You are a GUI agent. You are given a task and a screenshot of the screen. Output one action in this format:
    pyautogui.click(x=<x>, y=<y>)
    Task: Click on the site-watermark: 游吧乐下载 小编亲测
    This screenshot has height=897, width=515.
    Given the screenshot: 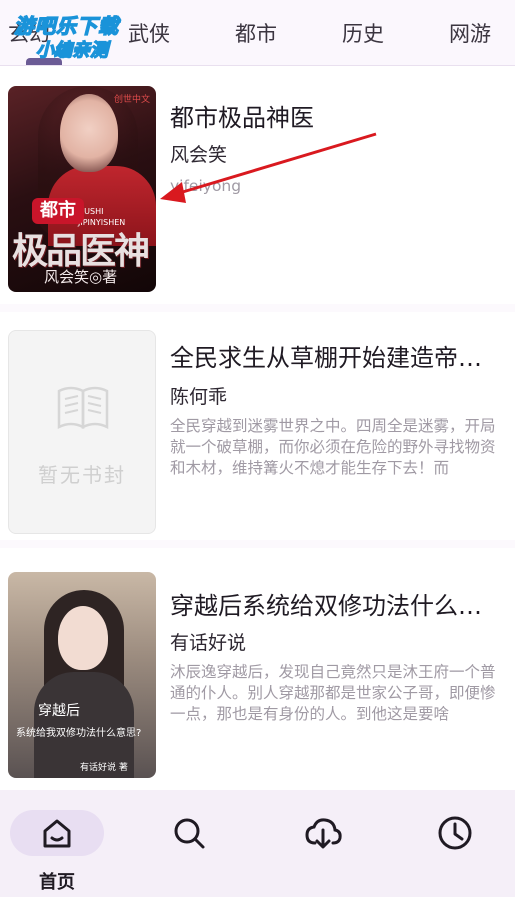 What is the action you would take?
    pyautogui.click(x=83, y=36)
    